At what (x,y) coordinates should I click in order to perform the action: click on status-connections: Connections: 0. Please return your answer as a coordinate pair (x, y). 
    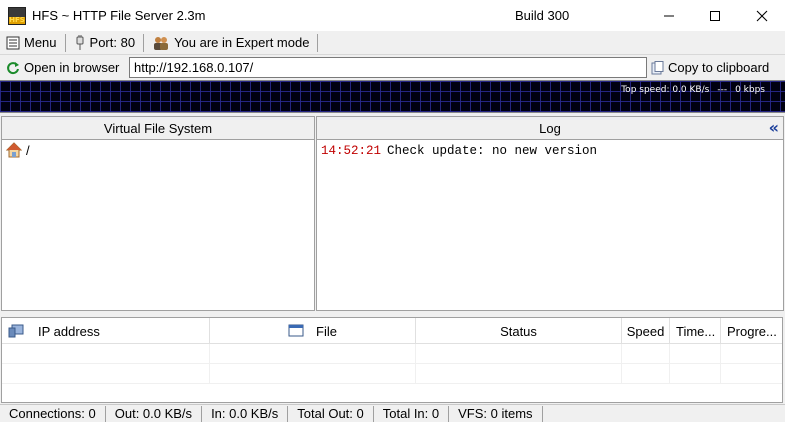
    Looking at the image, I should click on (53, 413).